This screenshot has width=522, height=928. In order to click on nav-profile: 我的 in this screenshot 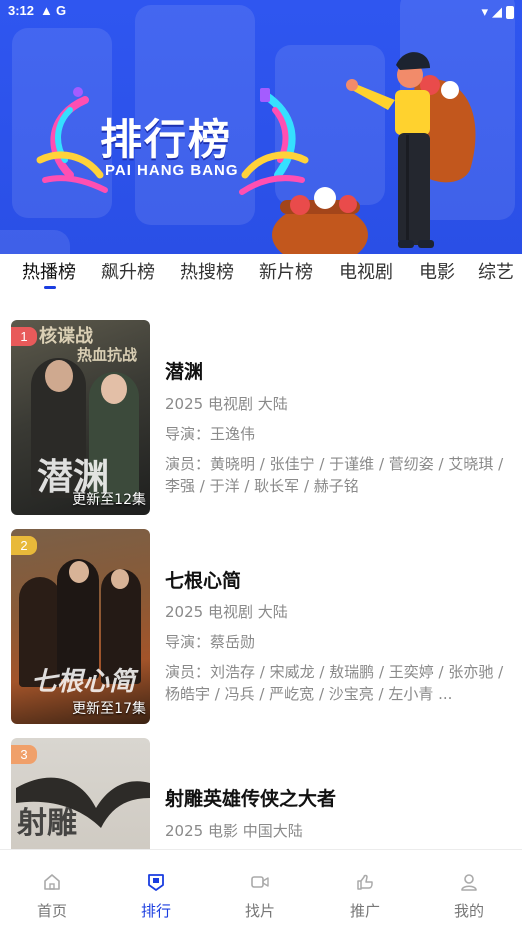, I will do `click(469, 889)`.